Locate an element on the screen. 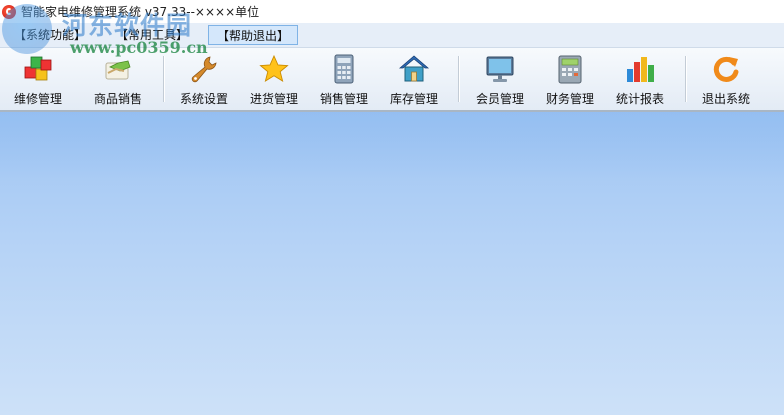 The height and width of the screenshot is (415, 784). statistics-report-button: 统计报表 is located at coordinates (640, 79).